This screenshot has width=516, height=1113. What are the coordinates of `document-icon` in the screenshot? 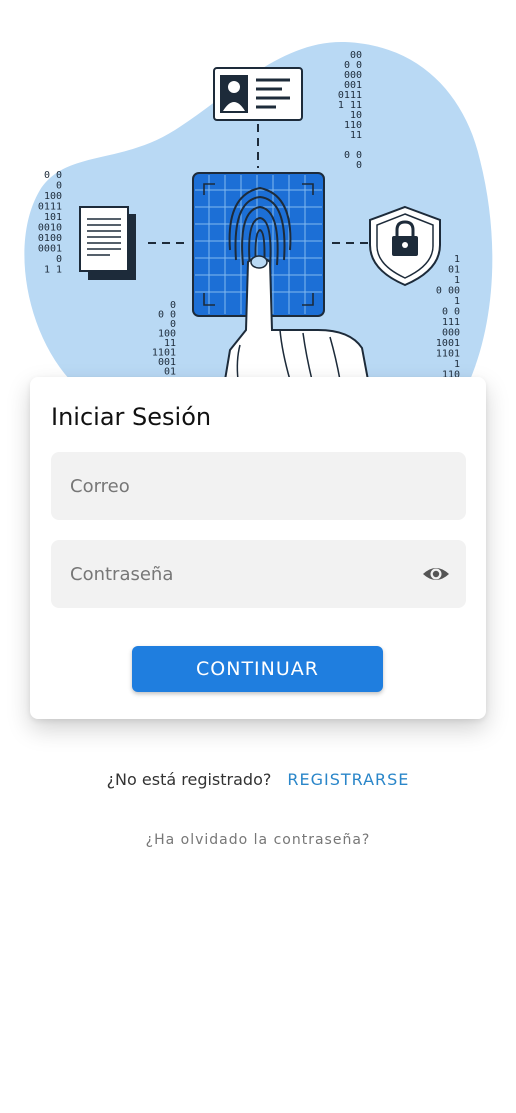 It's located at (107, 243).